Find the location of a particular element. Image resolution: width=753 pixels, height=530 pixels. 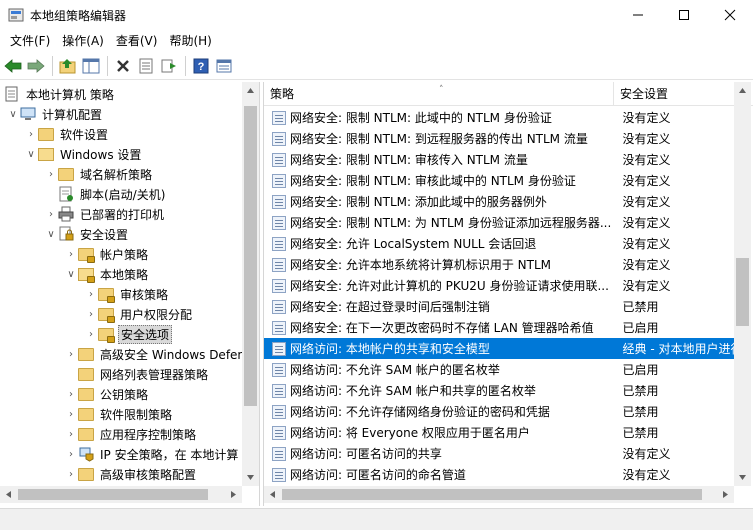

policy-row: 网络访问: 不允许存储网络身份验证的密码和凭据 已禁用 is located at coordinates (499, 411).